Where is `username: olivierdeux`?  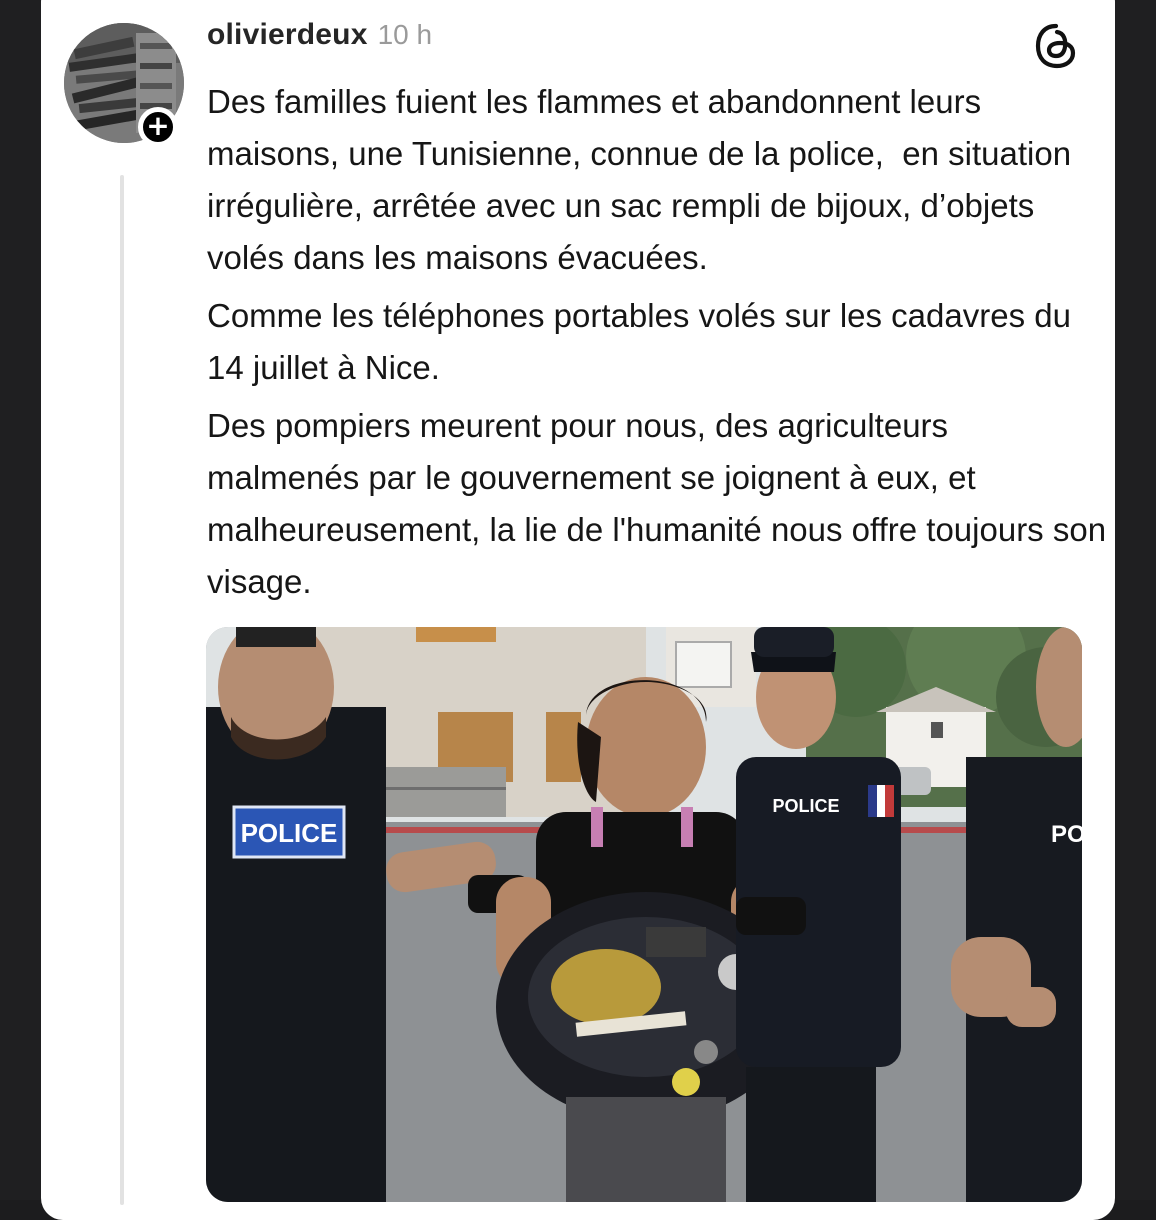
username: olivierdeux is located at coordinates (287, 35).